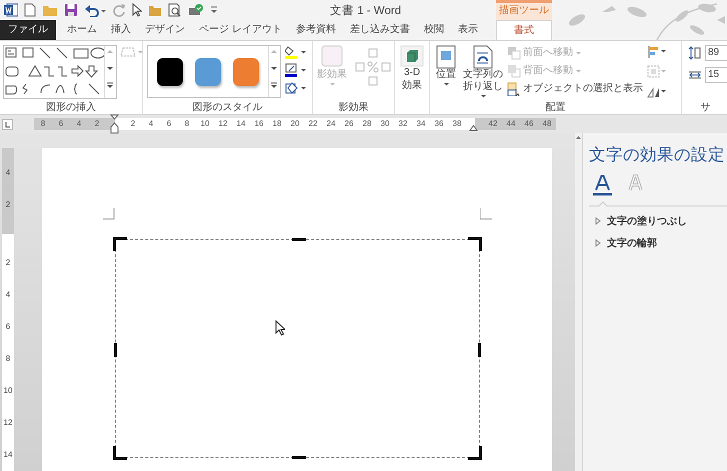 This screenshot has height=471, width=727. I want to click on selection-pane-button: オブジェクトの選択と表示, so click(575, 89).